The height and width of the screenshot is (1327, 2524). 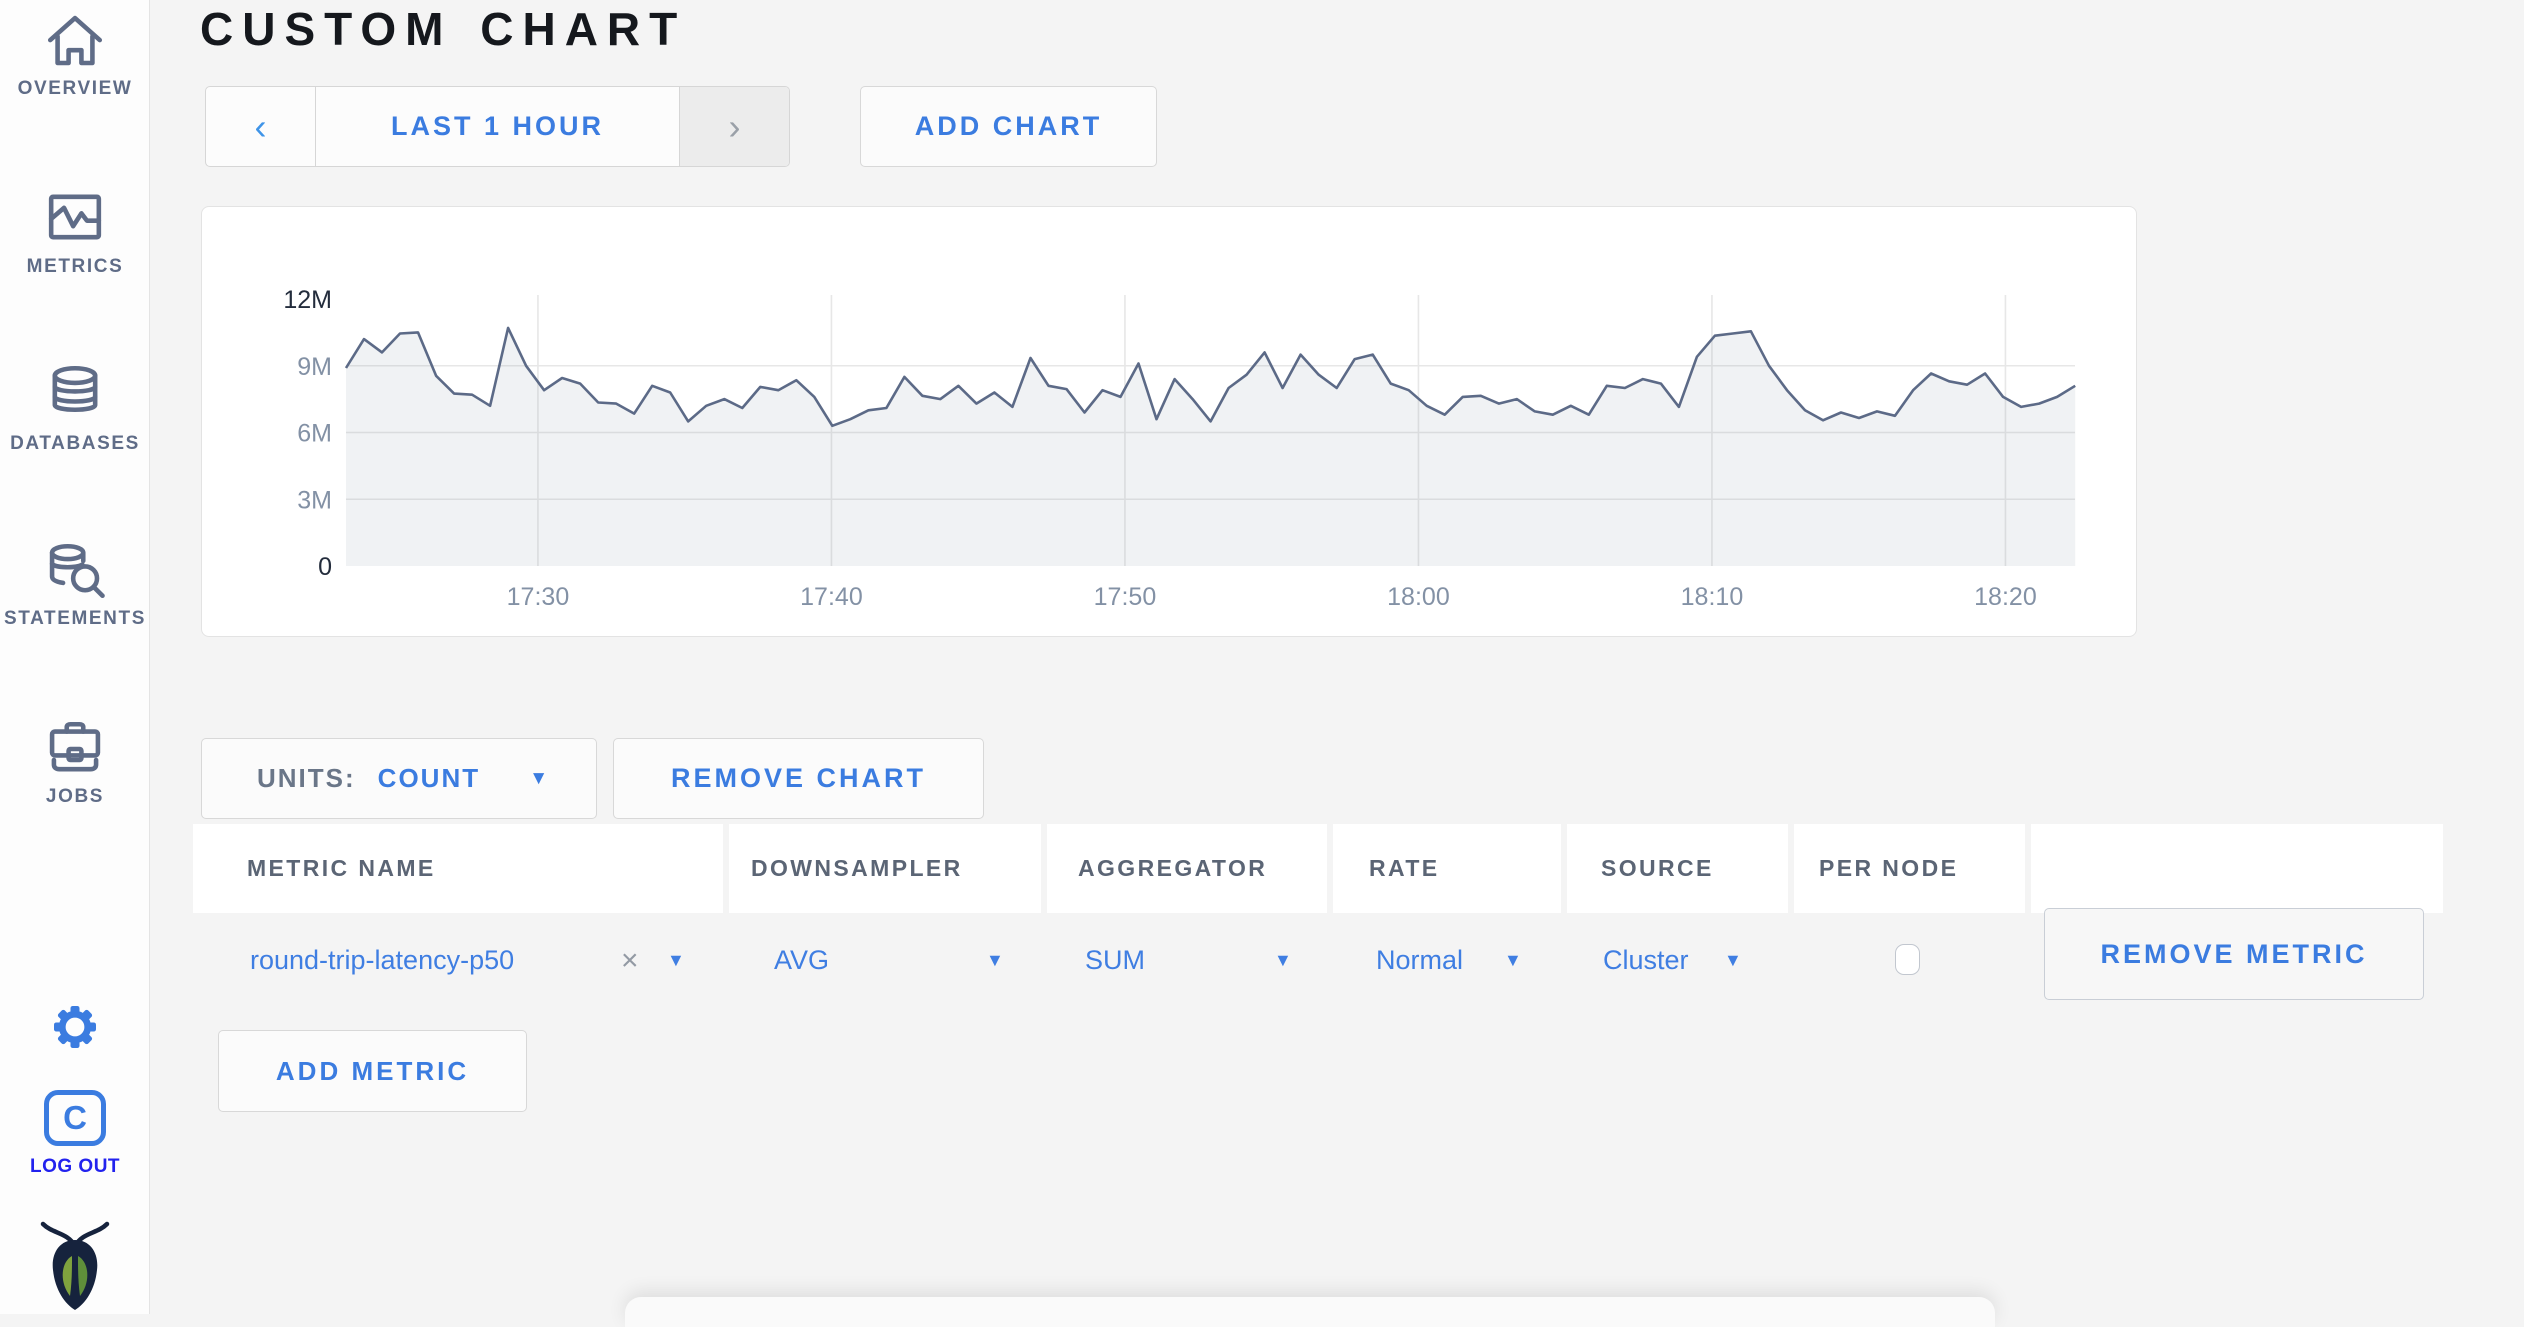 What do you see at coordinates (443, 29) in the screenshot?
I see `page-title: CUSTOM CHART` at bounding box center [443, 29].